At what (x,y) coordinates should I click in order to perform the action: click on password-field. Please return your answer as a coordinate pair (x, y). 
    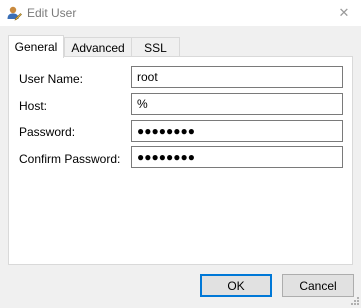
    Looking at the image, I should click on (237, 131).